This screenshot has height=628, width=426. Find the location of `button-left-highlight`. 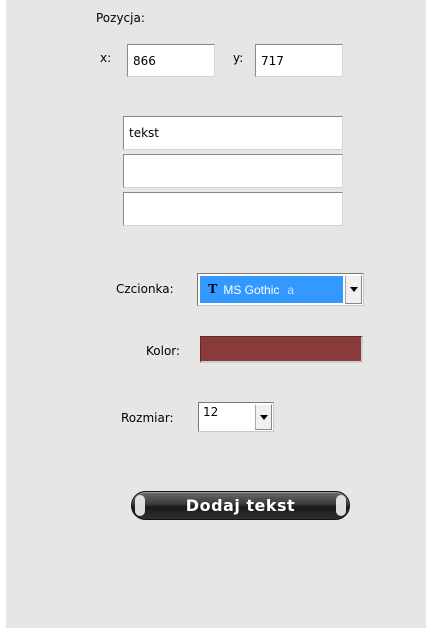

button-left-highlight is located at coordinates (140, 505).